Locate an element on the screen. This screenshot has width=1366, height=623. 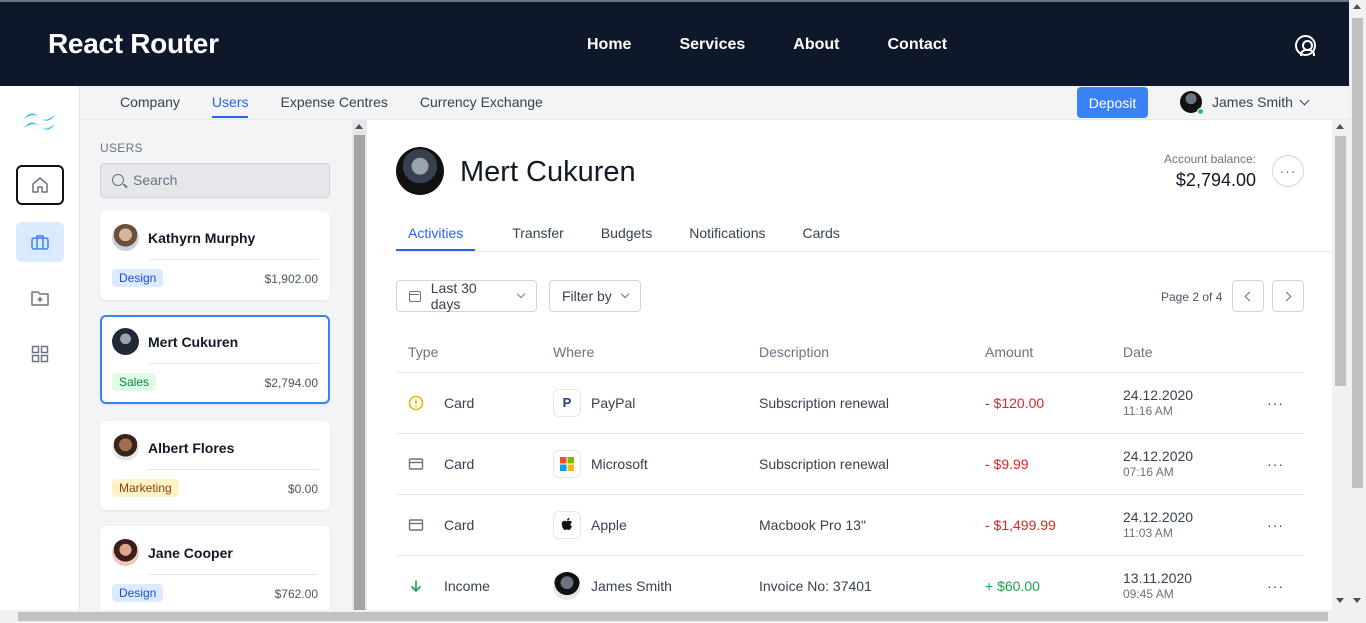
tab-notifications: Notifications is located at coordinates (727, 238).